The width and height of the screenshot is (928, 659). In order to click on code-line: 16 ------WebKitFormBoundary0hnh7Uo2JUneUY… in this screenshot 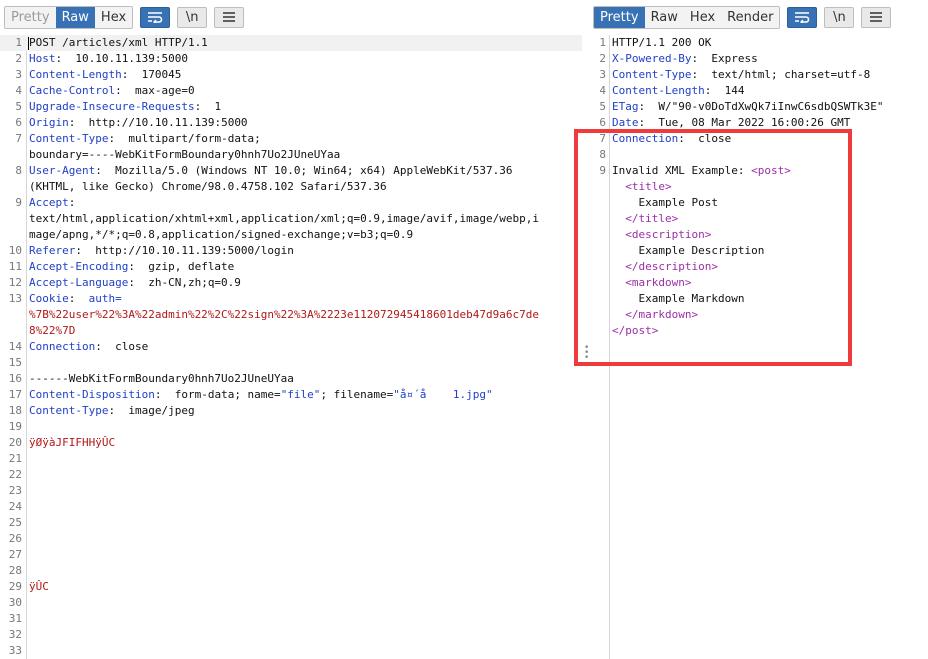, I will do `click(291, 379)`.